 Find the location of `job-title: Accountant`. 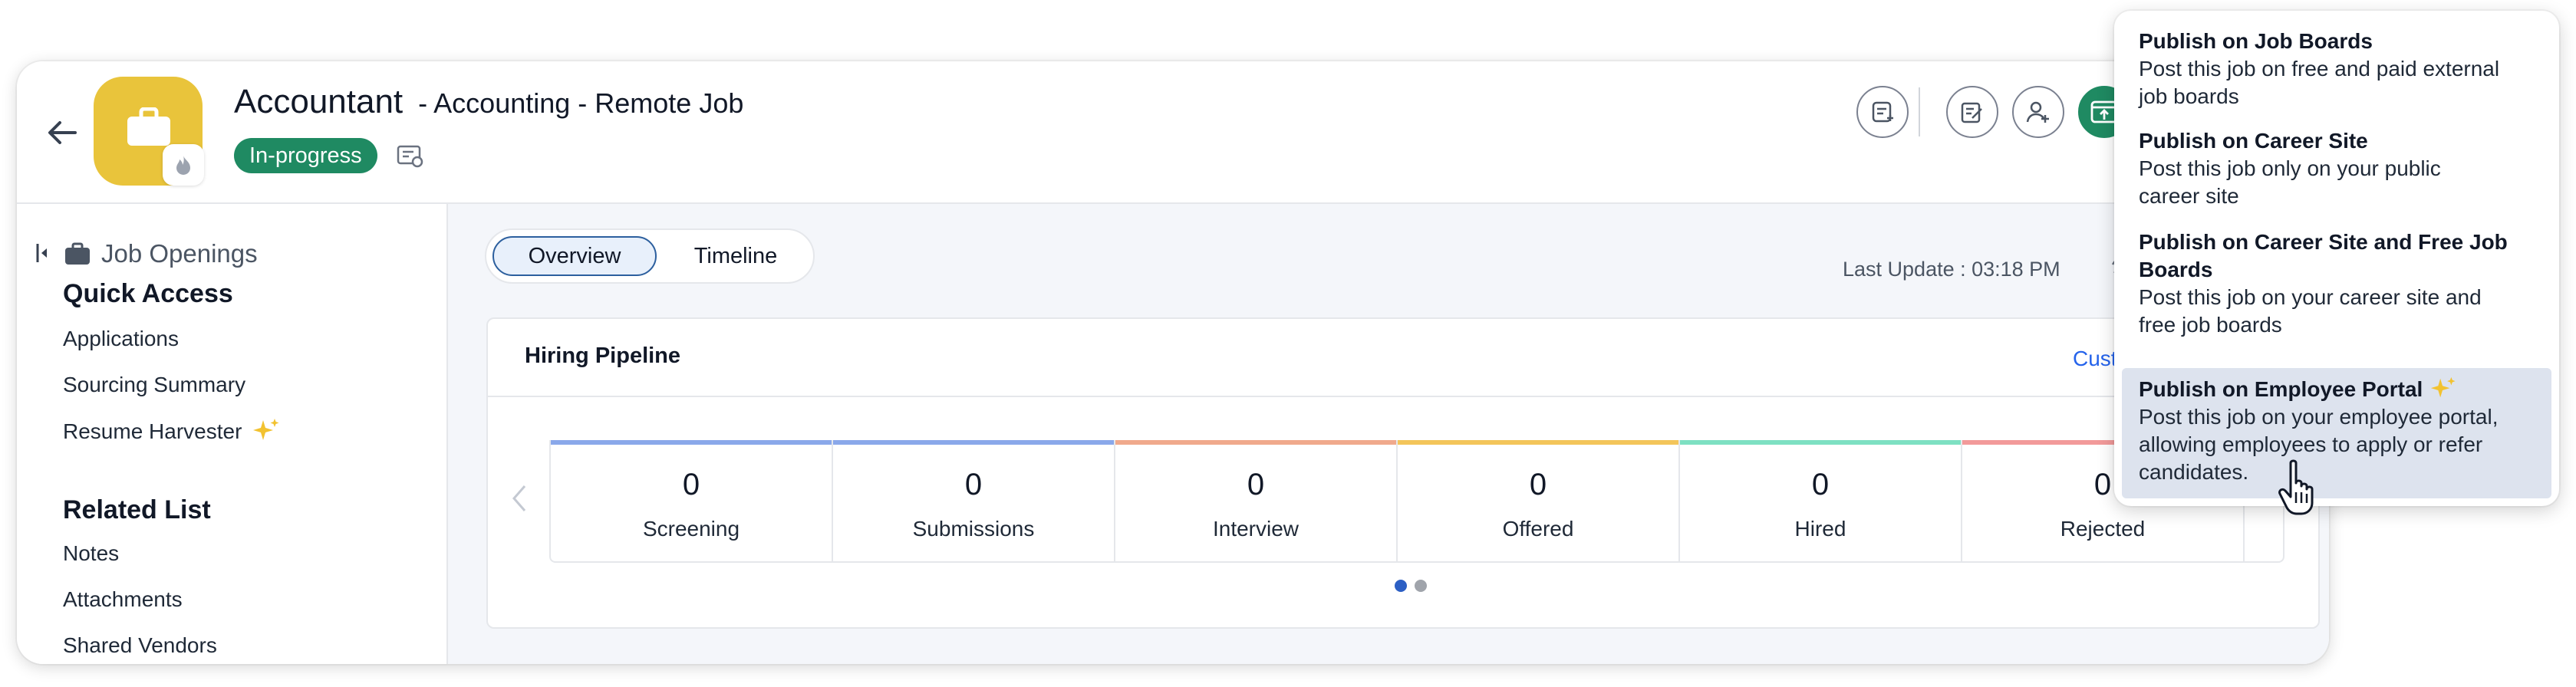

job-title: Accountant is located at coordinates (319, 101).